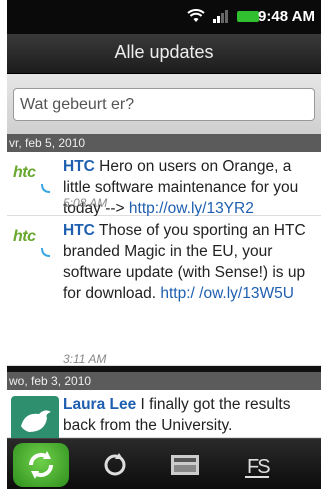 Image resolution: width=325 pixels, height=489 pixels. Describe the element at coordinates (196, 15) in the screenshot. I see `wifi-icon` at that location.